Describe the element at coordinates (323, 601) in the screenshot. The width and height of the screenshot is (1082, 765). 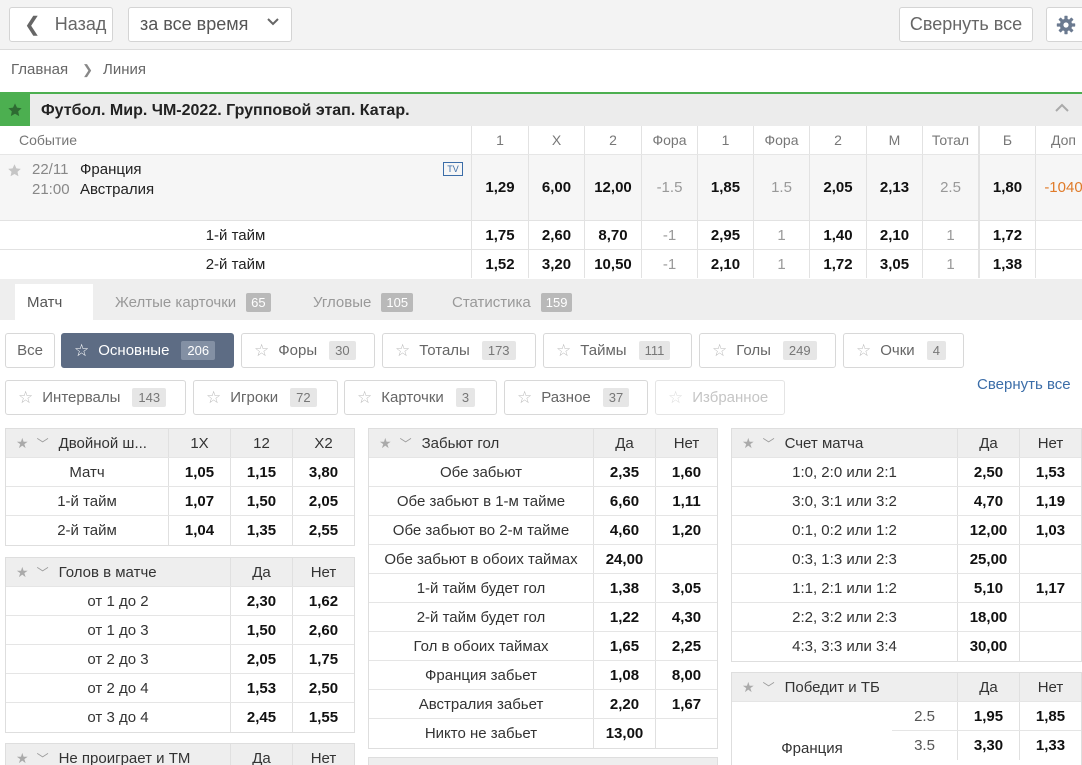
I see `odd-cell: 1,62` at that location.